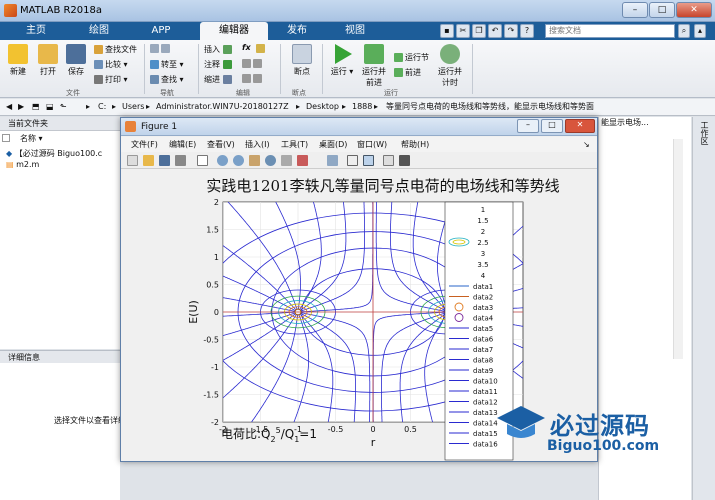 Image resolution: width=715 pixels, height=500 pixels. What do you see at coordinates (297, 31) in the screenshot?
I see `tab-publish: 发布` at bounding box center [297, 31].